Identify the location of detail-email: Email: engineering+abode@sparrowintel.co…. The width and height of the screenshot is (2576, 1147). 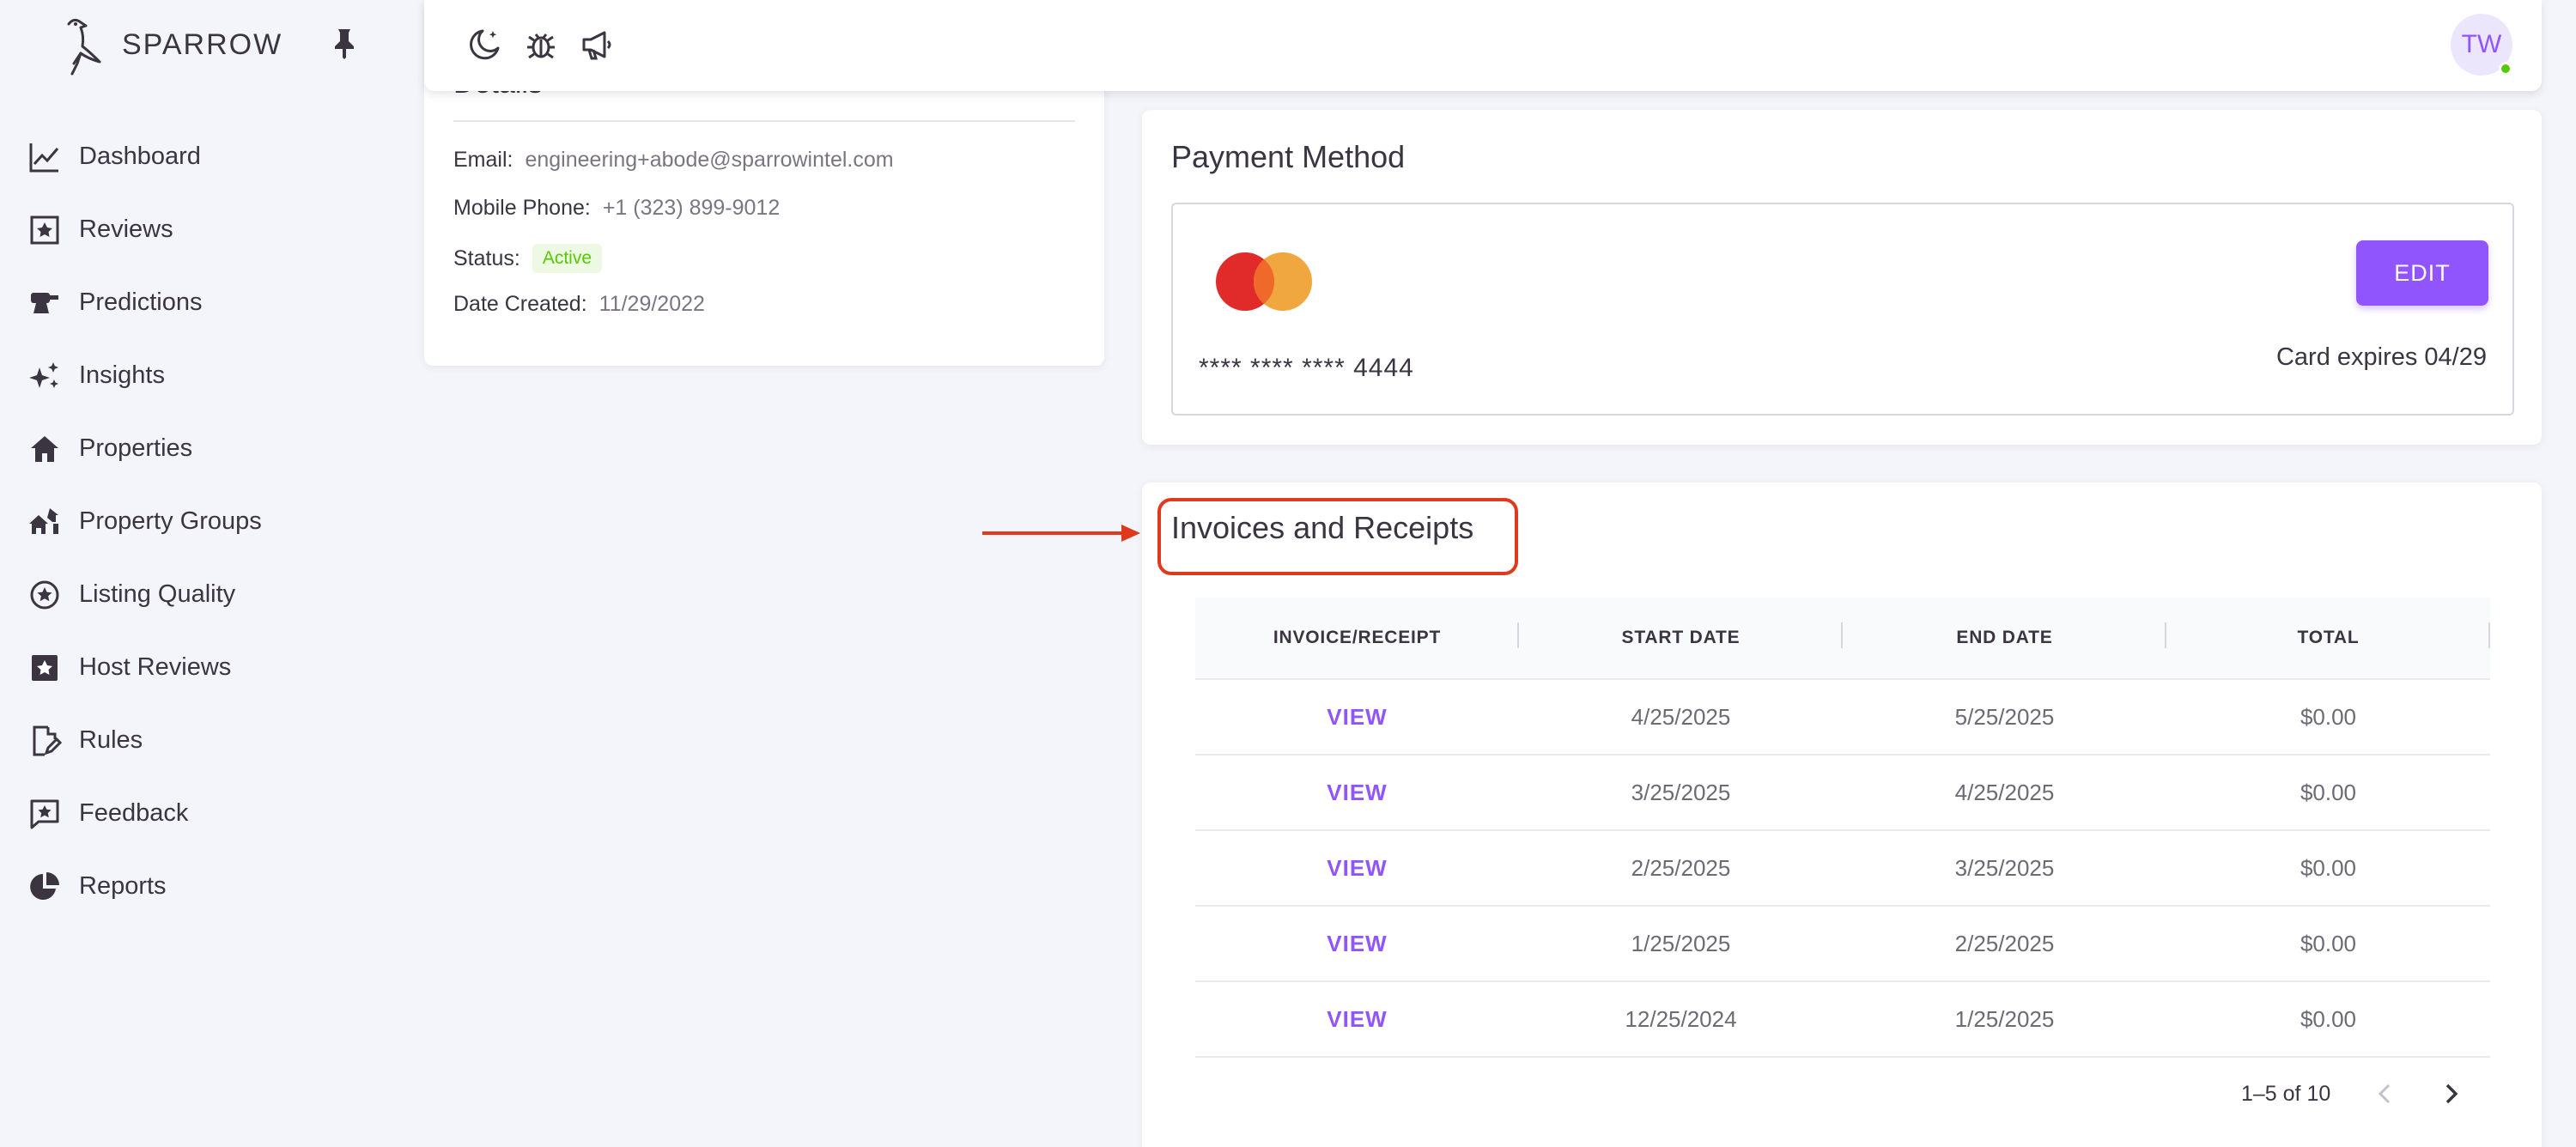
(673, 160).